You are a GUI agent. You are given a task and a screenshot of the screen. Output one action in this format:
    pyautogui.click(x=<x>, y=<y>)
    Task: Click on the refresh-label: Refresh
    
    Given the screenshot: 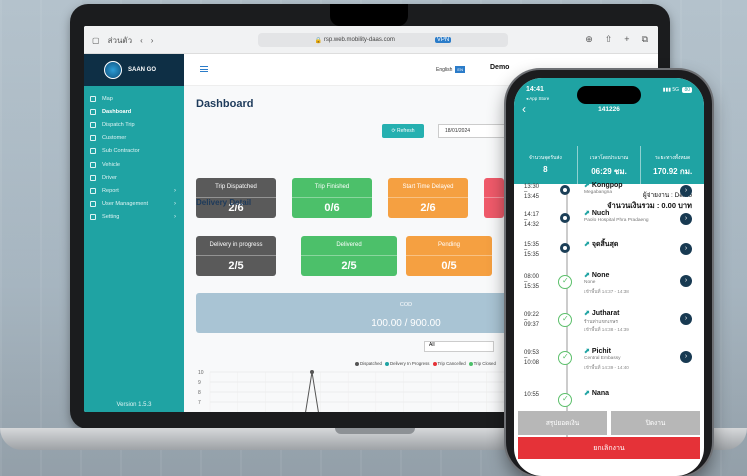 What is the action you would take?
    pyautogui.click(x=406, y=131)
    